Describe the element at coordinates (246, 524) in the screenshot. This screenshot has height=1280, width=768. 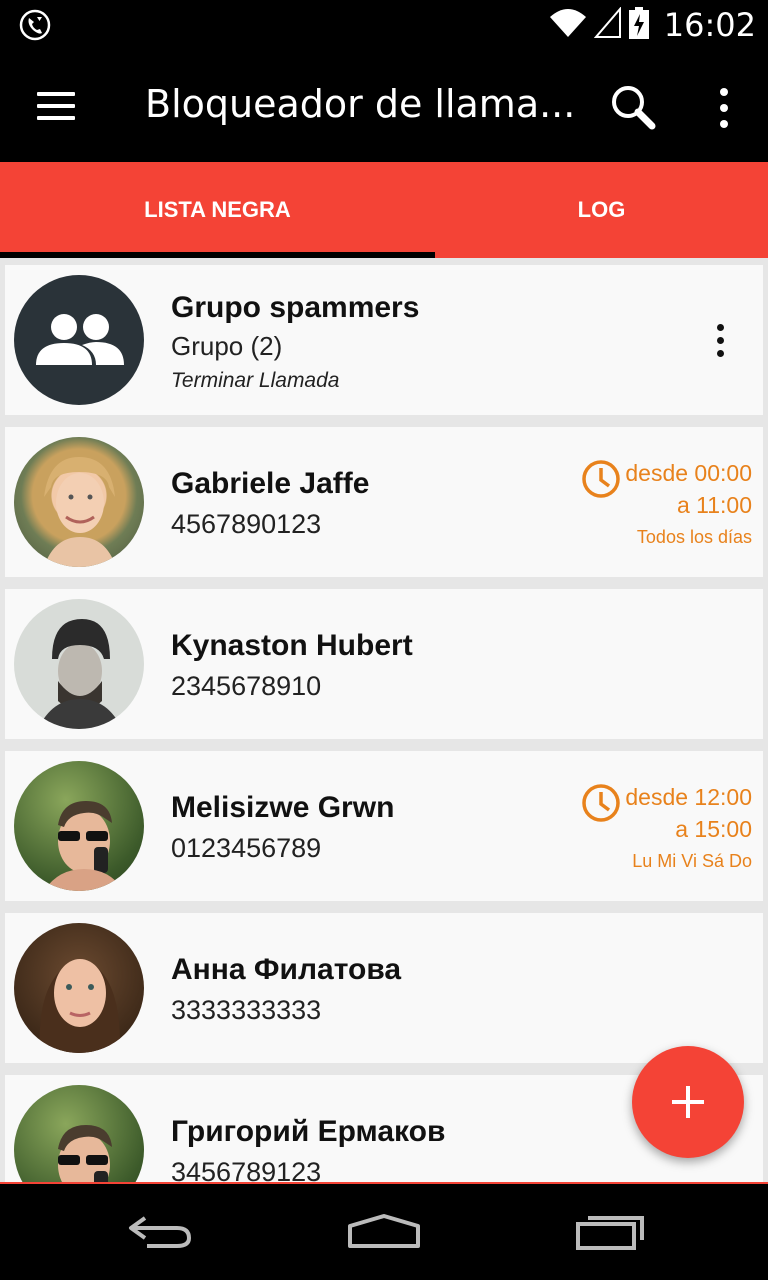
I see `contact-number: 4567890123` at that location.